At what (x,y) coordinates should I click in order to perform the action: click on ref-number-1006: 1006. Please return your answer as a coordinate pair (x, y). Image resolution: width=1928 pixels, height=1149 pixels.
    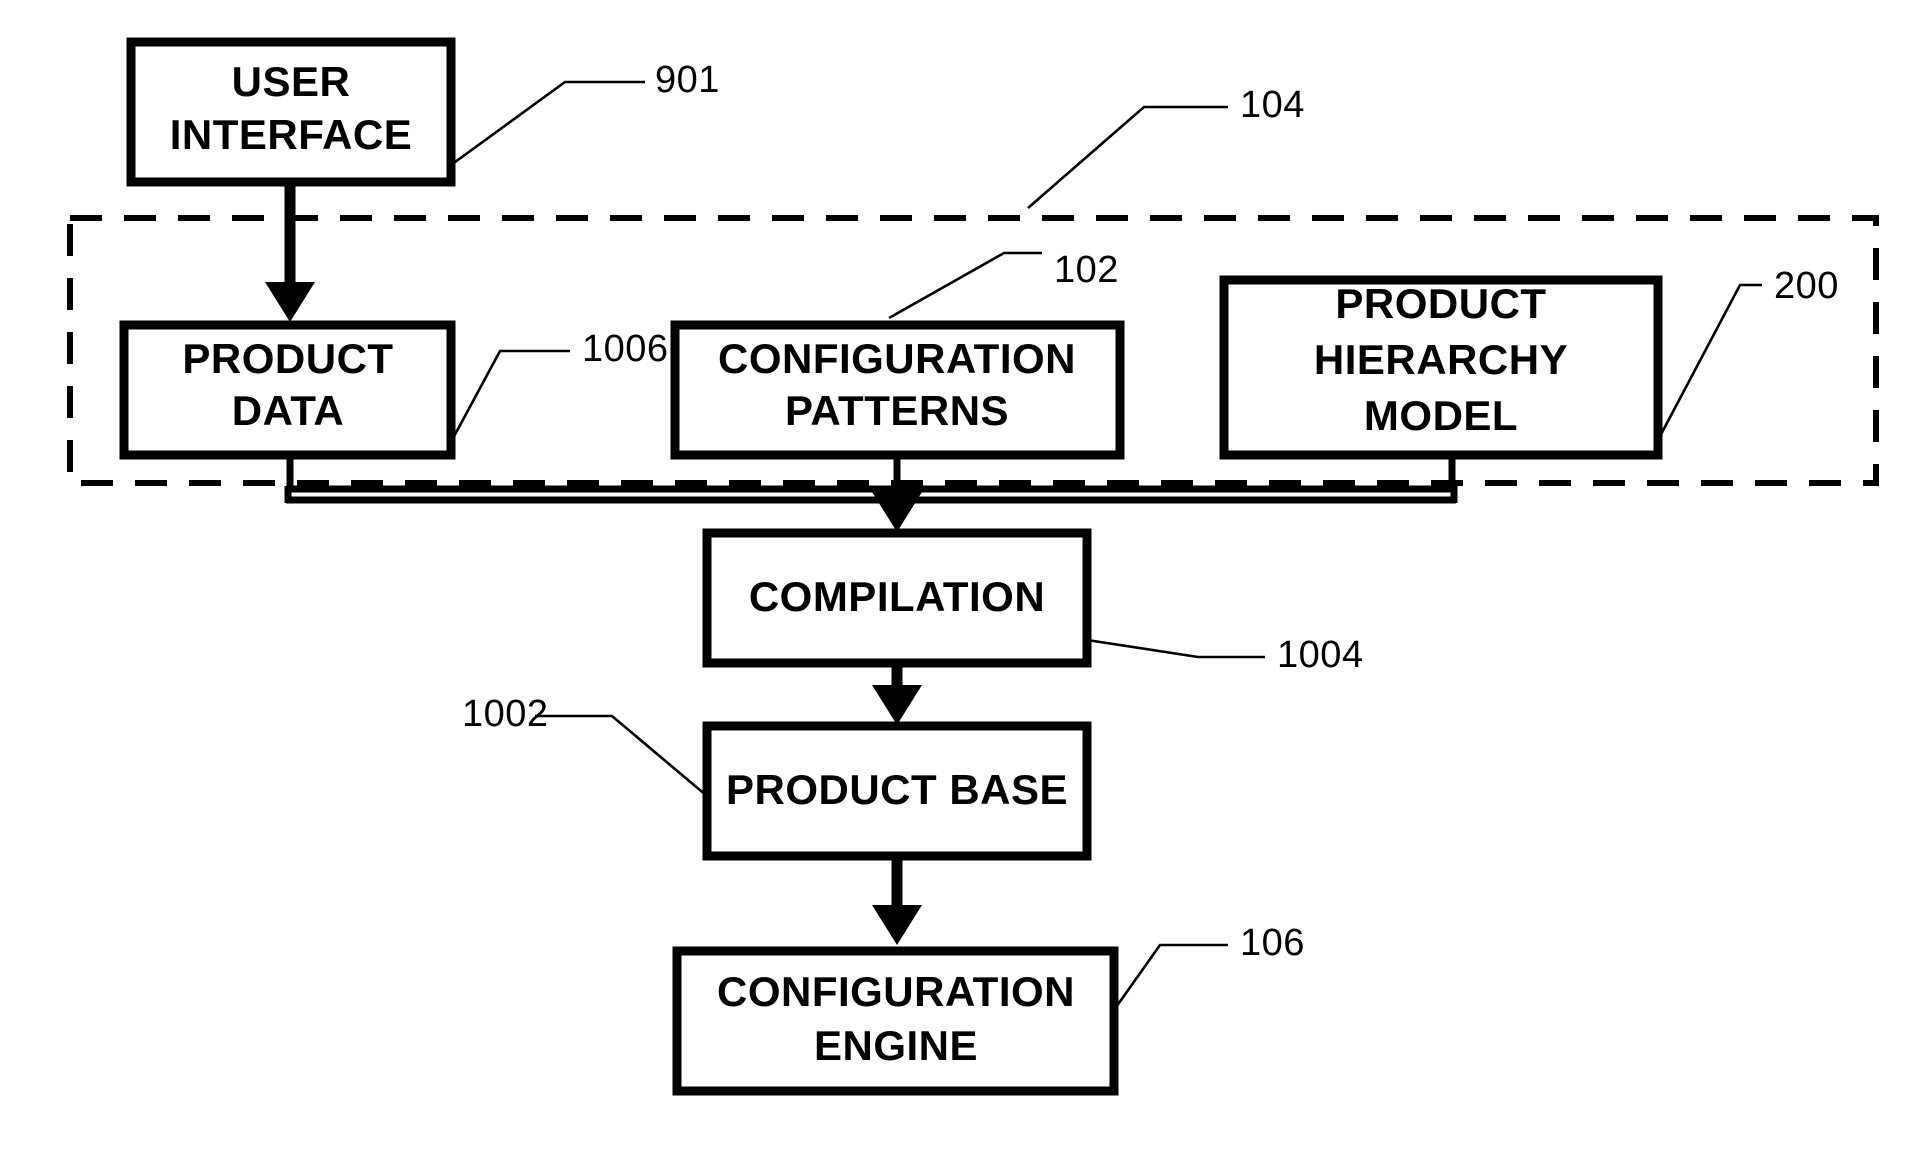
    Looking at the image, I should click on (625, 349).